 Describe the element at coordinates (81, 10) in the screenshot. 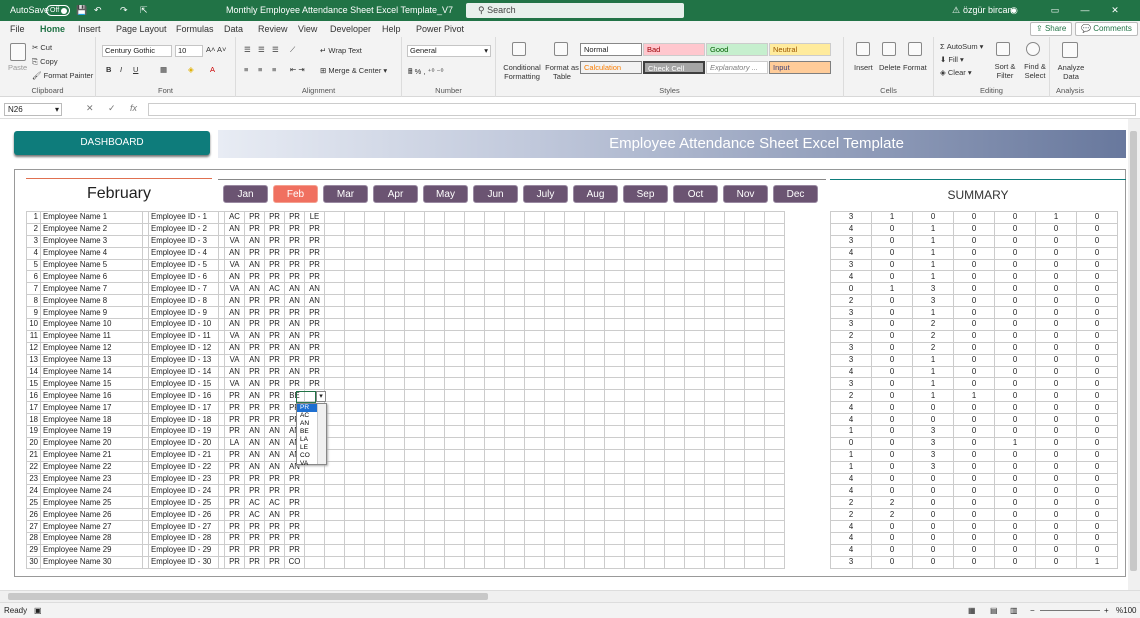

I see `save-icon: 💾` at that location.